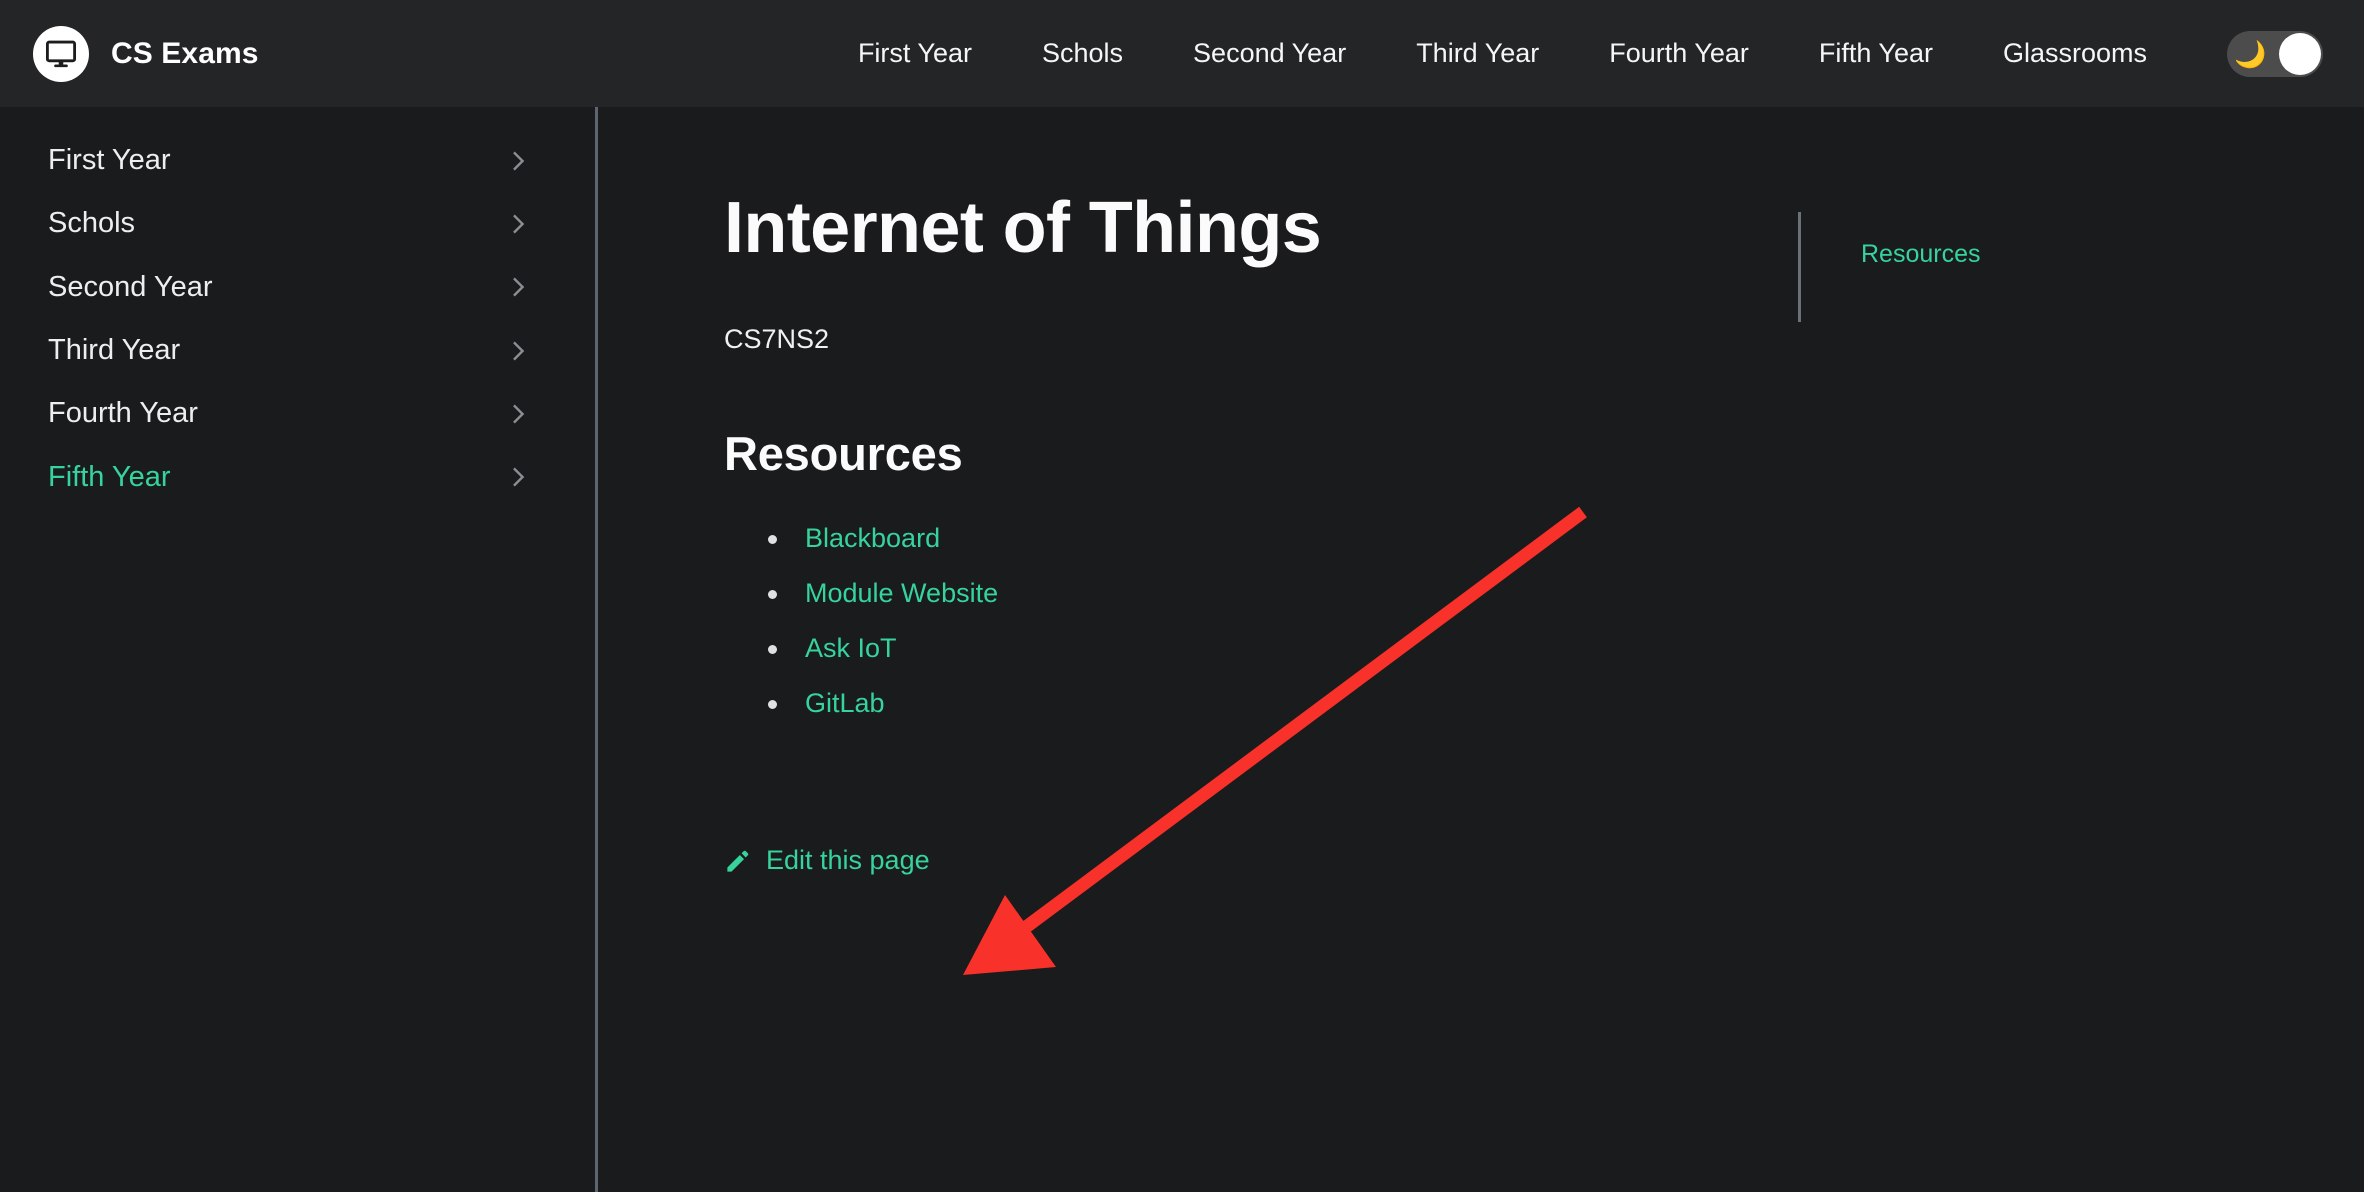  Describe the element at coordinates (185, 53) in the screenshot. I see `brand-title: CS Exams` at that location.